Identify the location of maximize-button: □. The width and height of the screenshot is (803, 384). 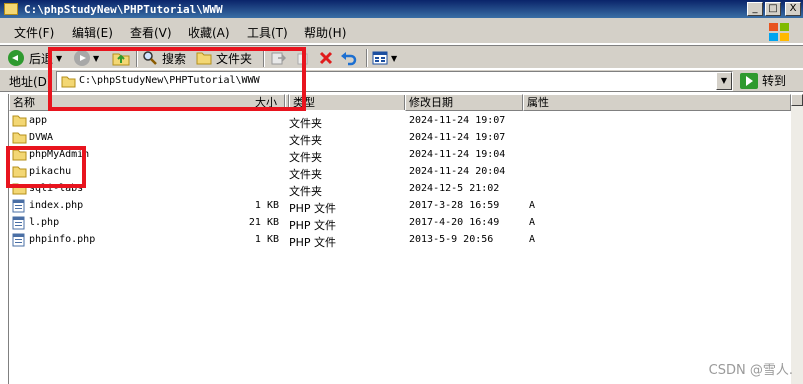
(773, 9).